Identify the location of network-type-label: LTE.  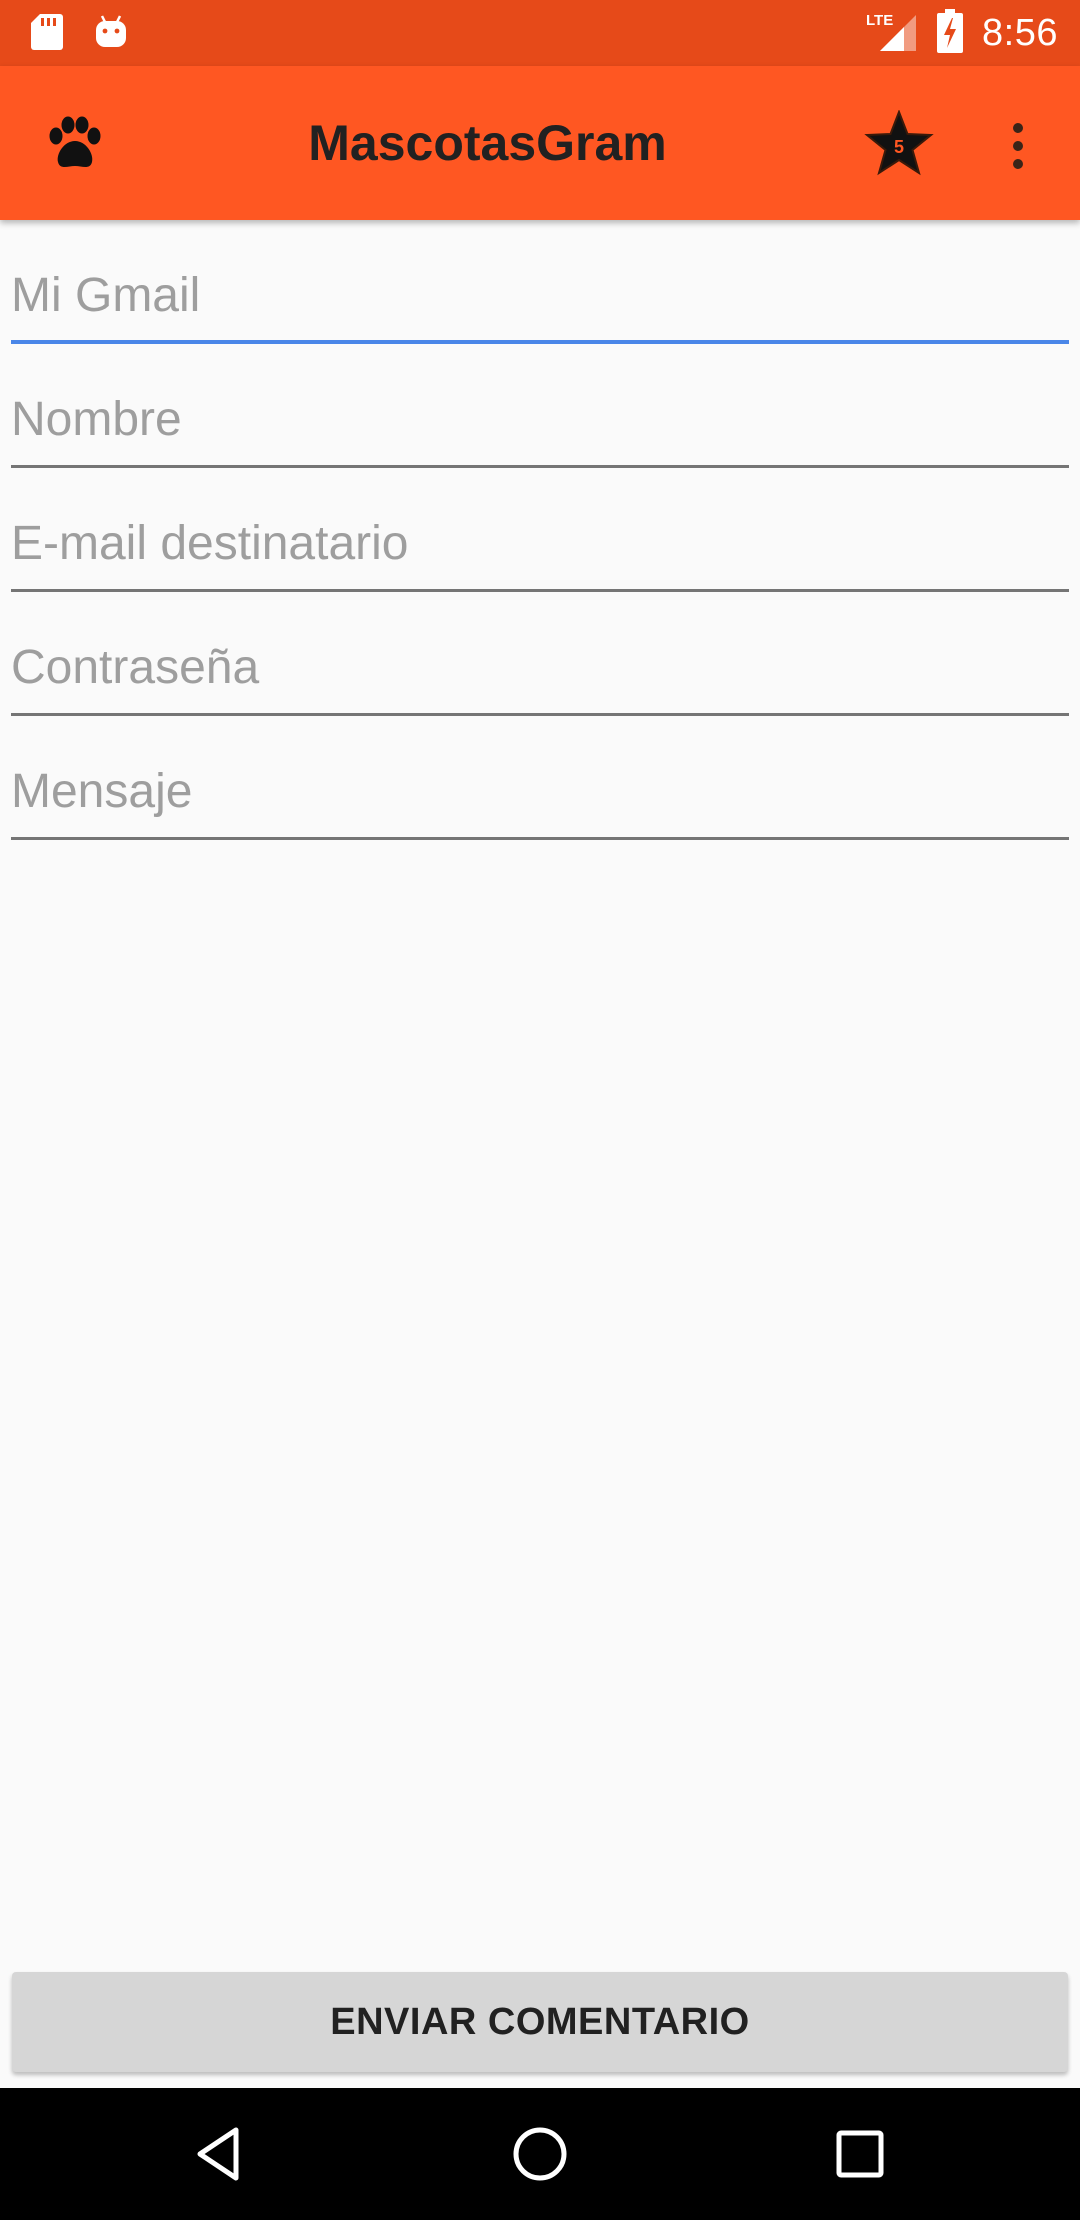
(879, 20).